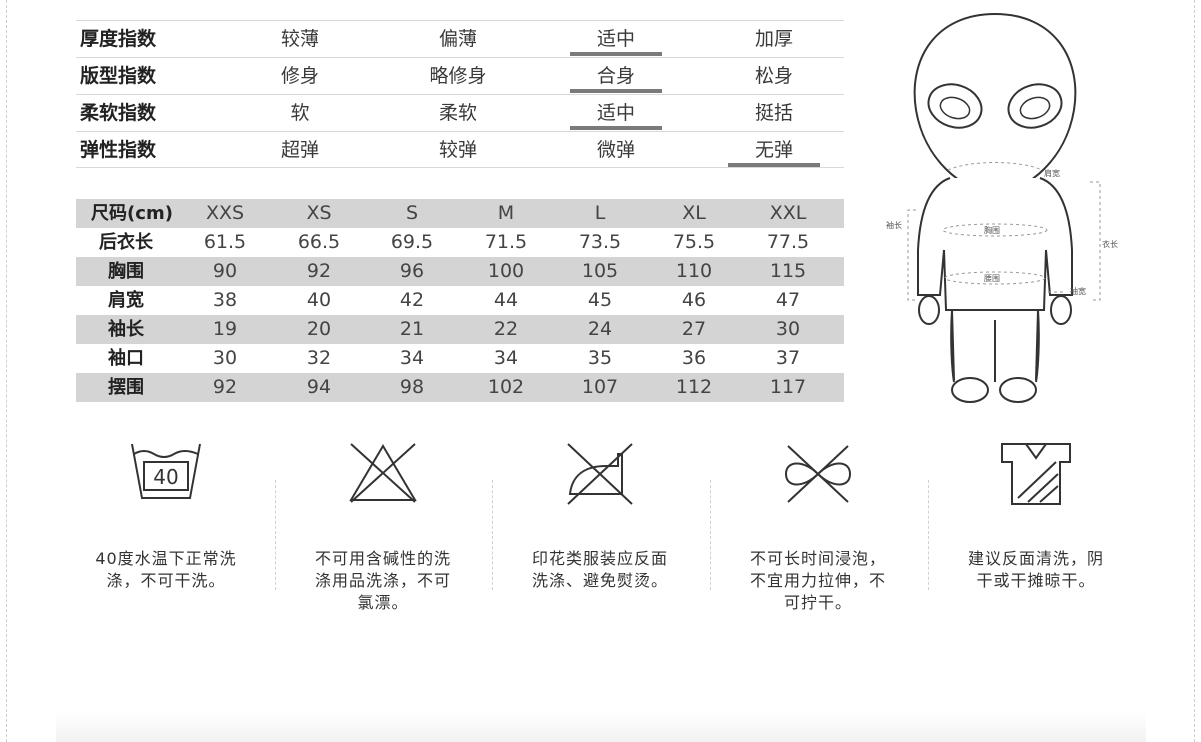 This screenshot has width=1201, height=742. What do you see at coordinates (506, 387) in the screenshot?
I see `size-cell: 102` at bounding box center [506, 387].